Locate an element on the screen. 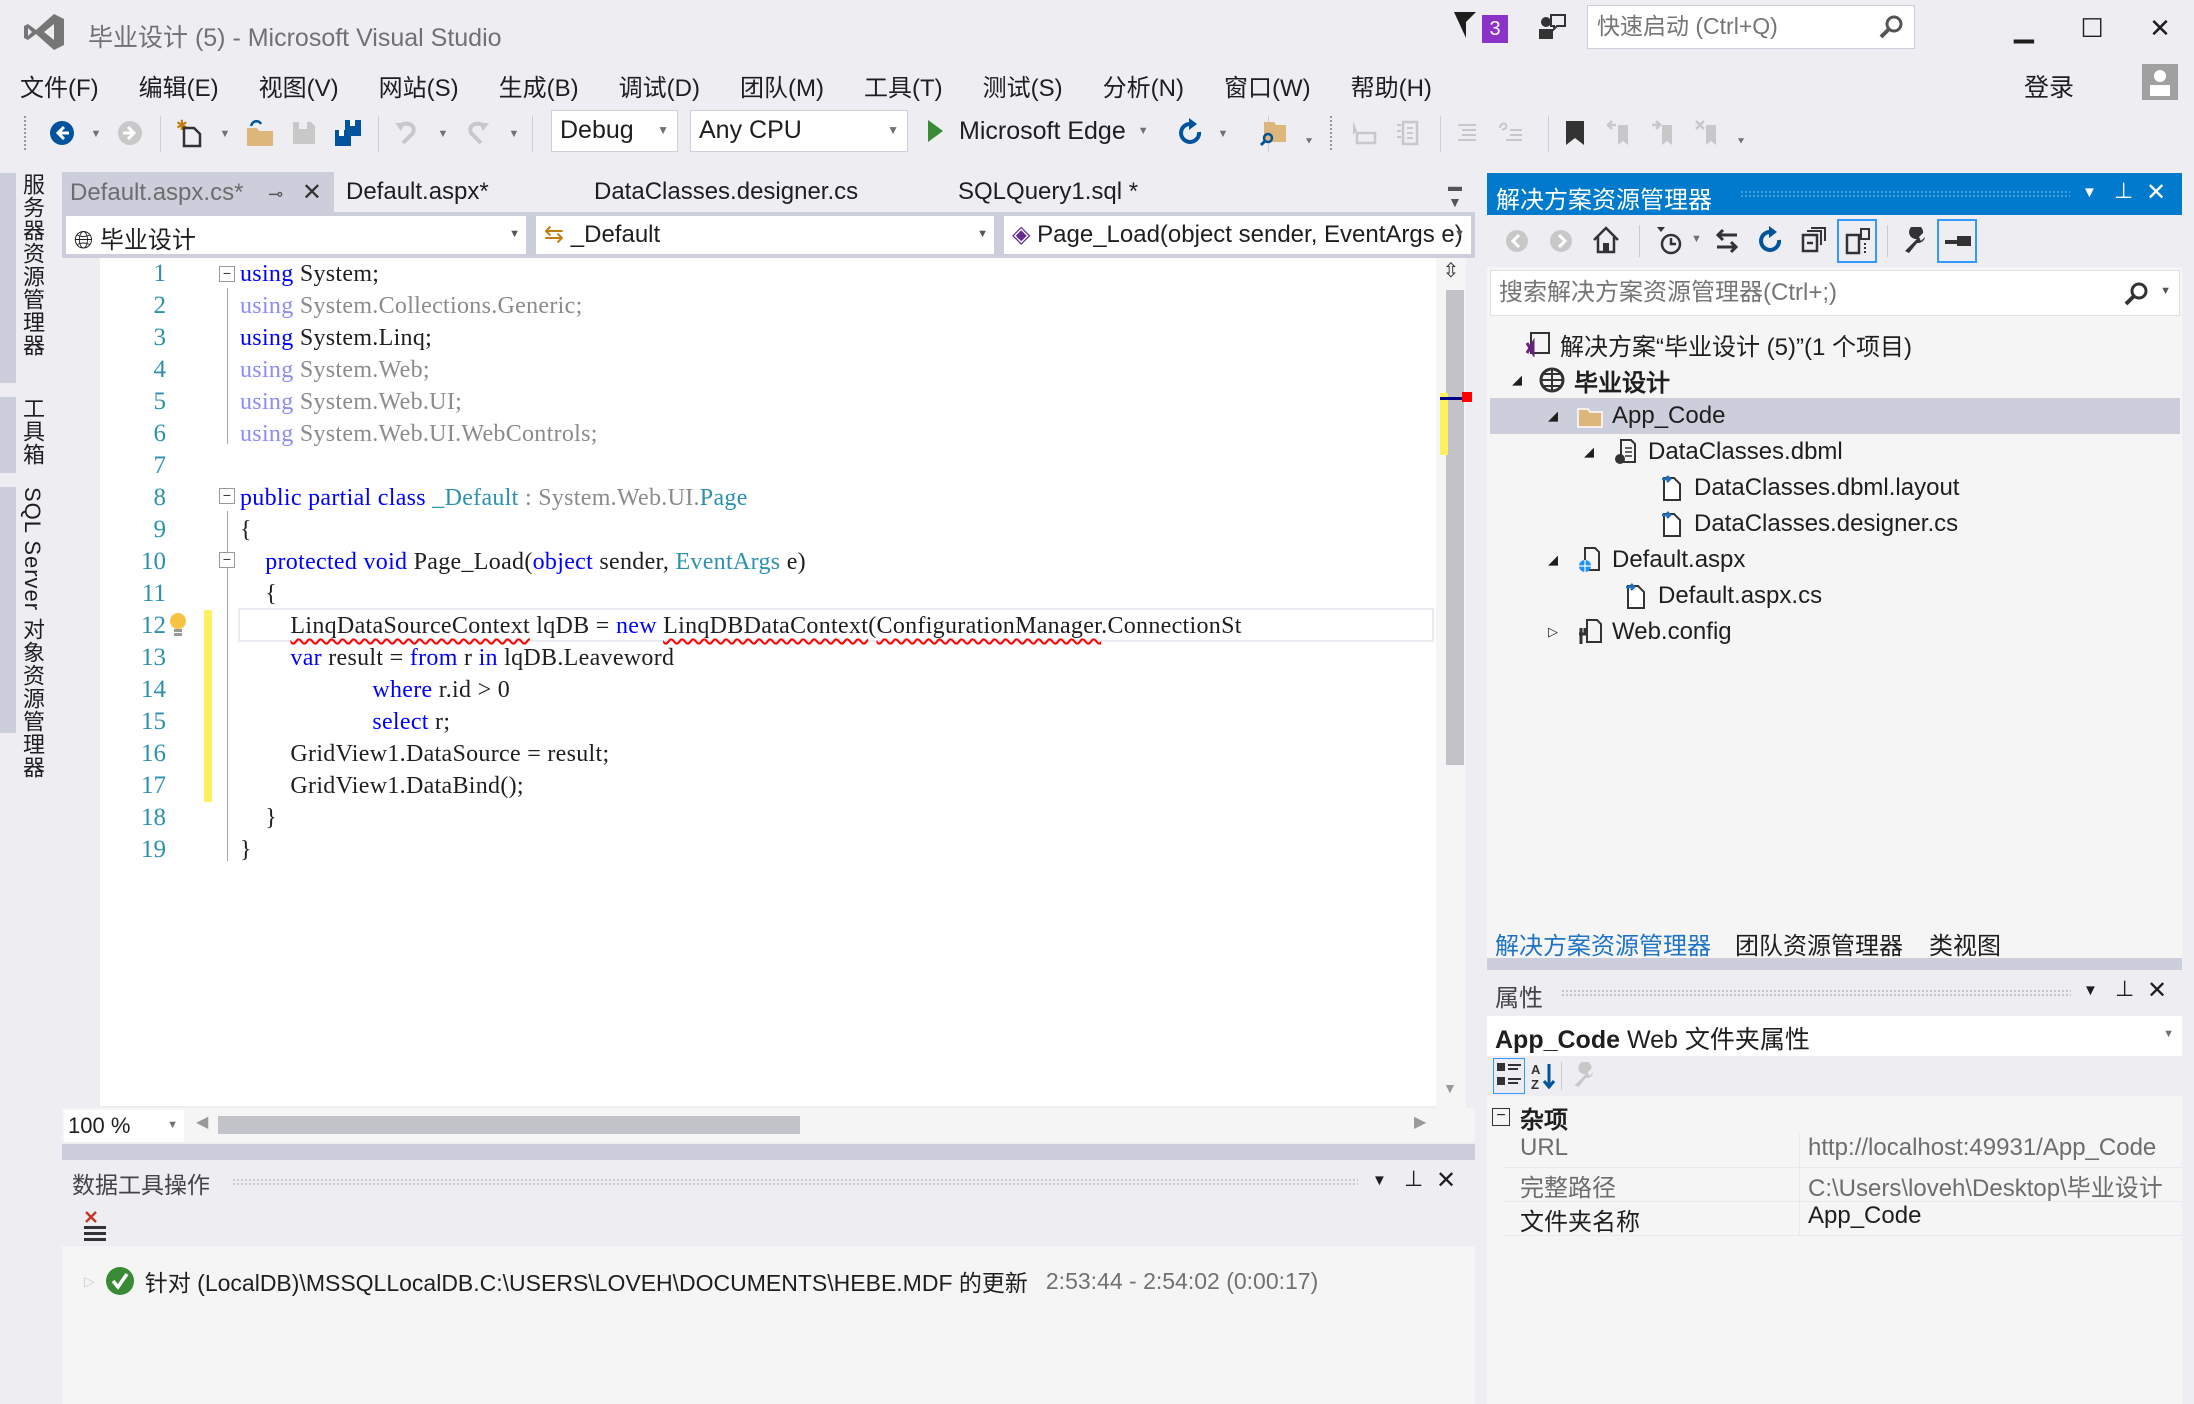 The image size is (2194, 1404). solution-search-input is located at coordinates (1791, 293).